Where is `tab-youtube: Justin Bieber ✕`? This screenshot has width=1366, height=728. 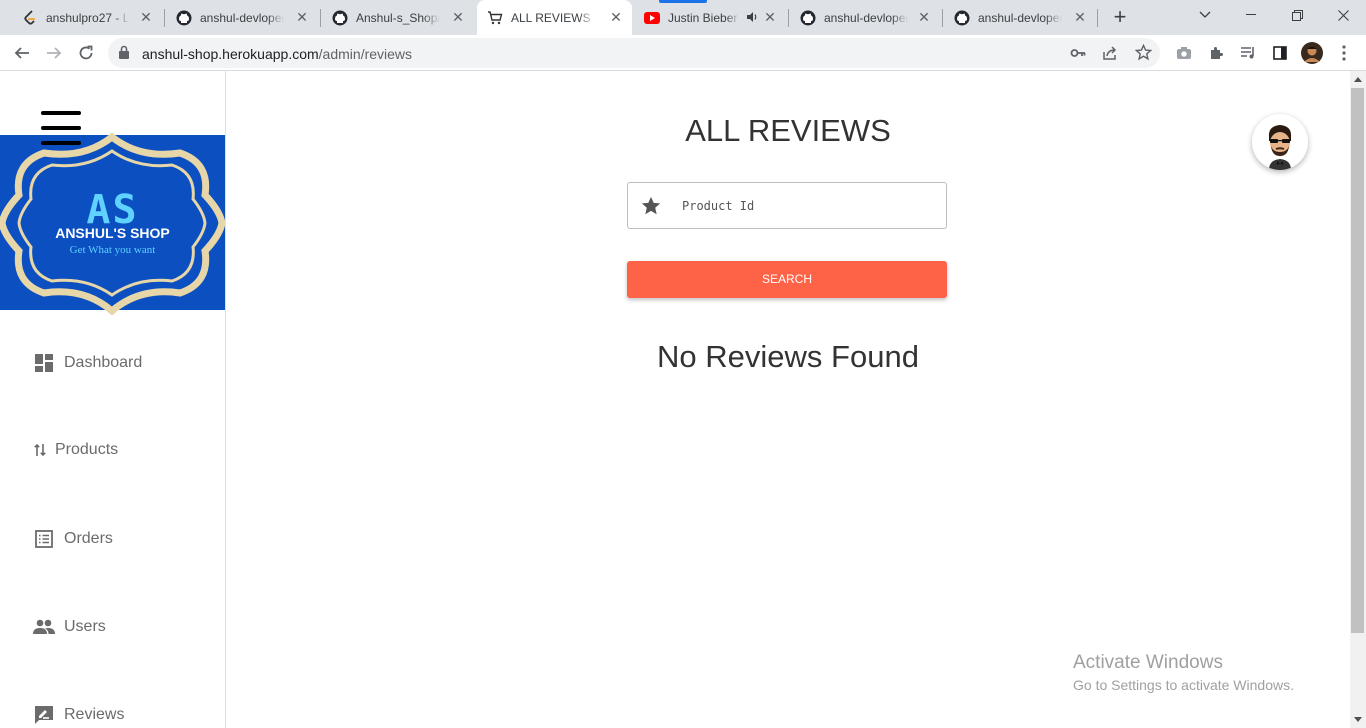
tab-youtube: Justin Bieber ✕ is located at coordinates (710, 17).